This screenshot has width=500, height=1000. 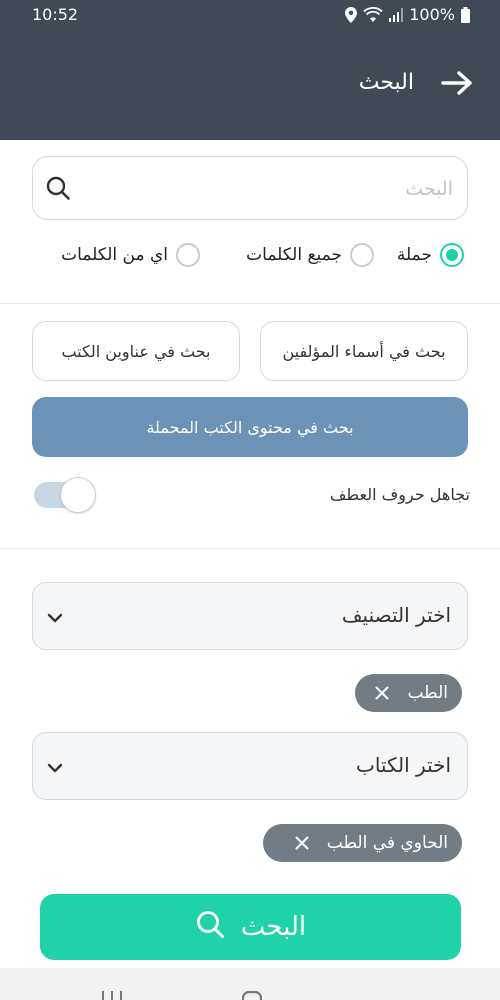 What do you see at coordinates (250, 85) in the screenshot?
I see `app-bar: البحث` at bounding box center [250, 85].